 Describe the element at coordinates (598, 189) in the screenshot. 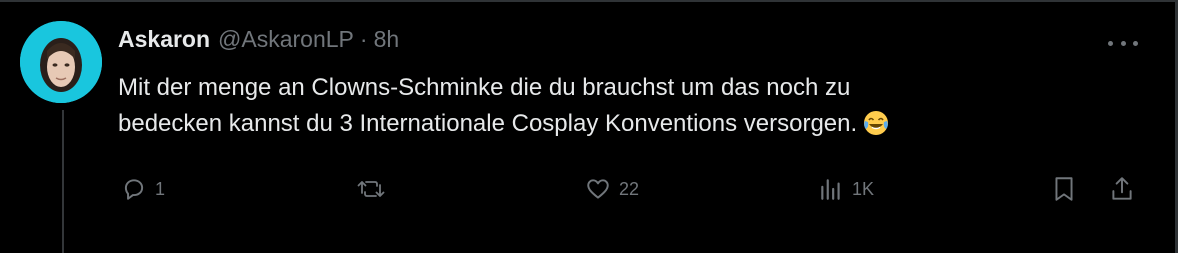

I see `heart-icon` at that location.